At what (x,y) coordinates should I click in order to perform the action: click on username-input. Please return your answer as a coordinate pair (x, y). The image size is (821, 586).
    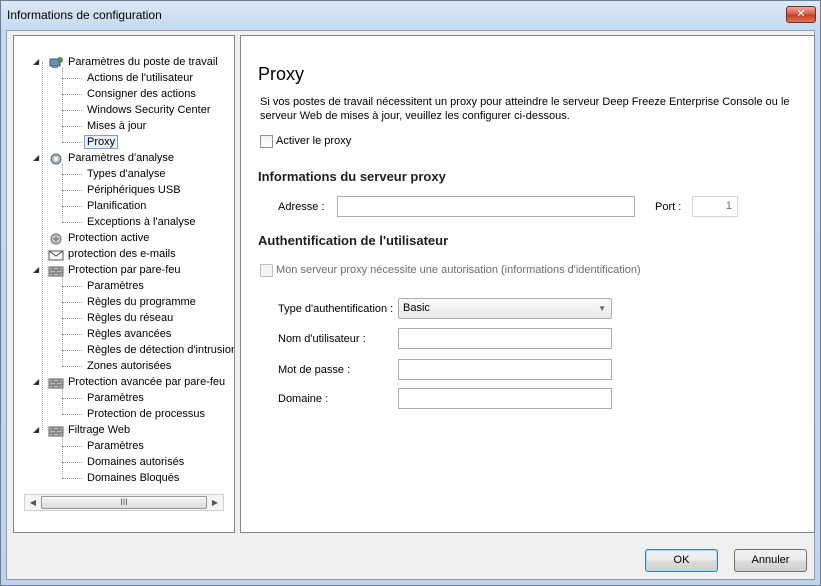
    Looking at the image, I should click on (505, 338).